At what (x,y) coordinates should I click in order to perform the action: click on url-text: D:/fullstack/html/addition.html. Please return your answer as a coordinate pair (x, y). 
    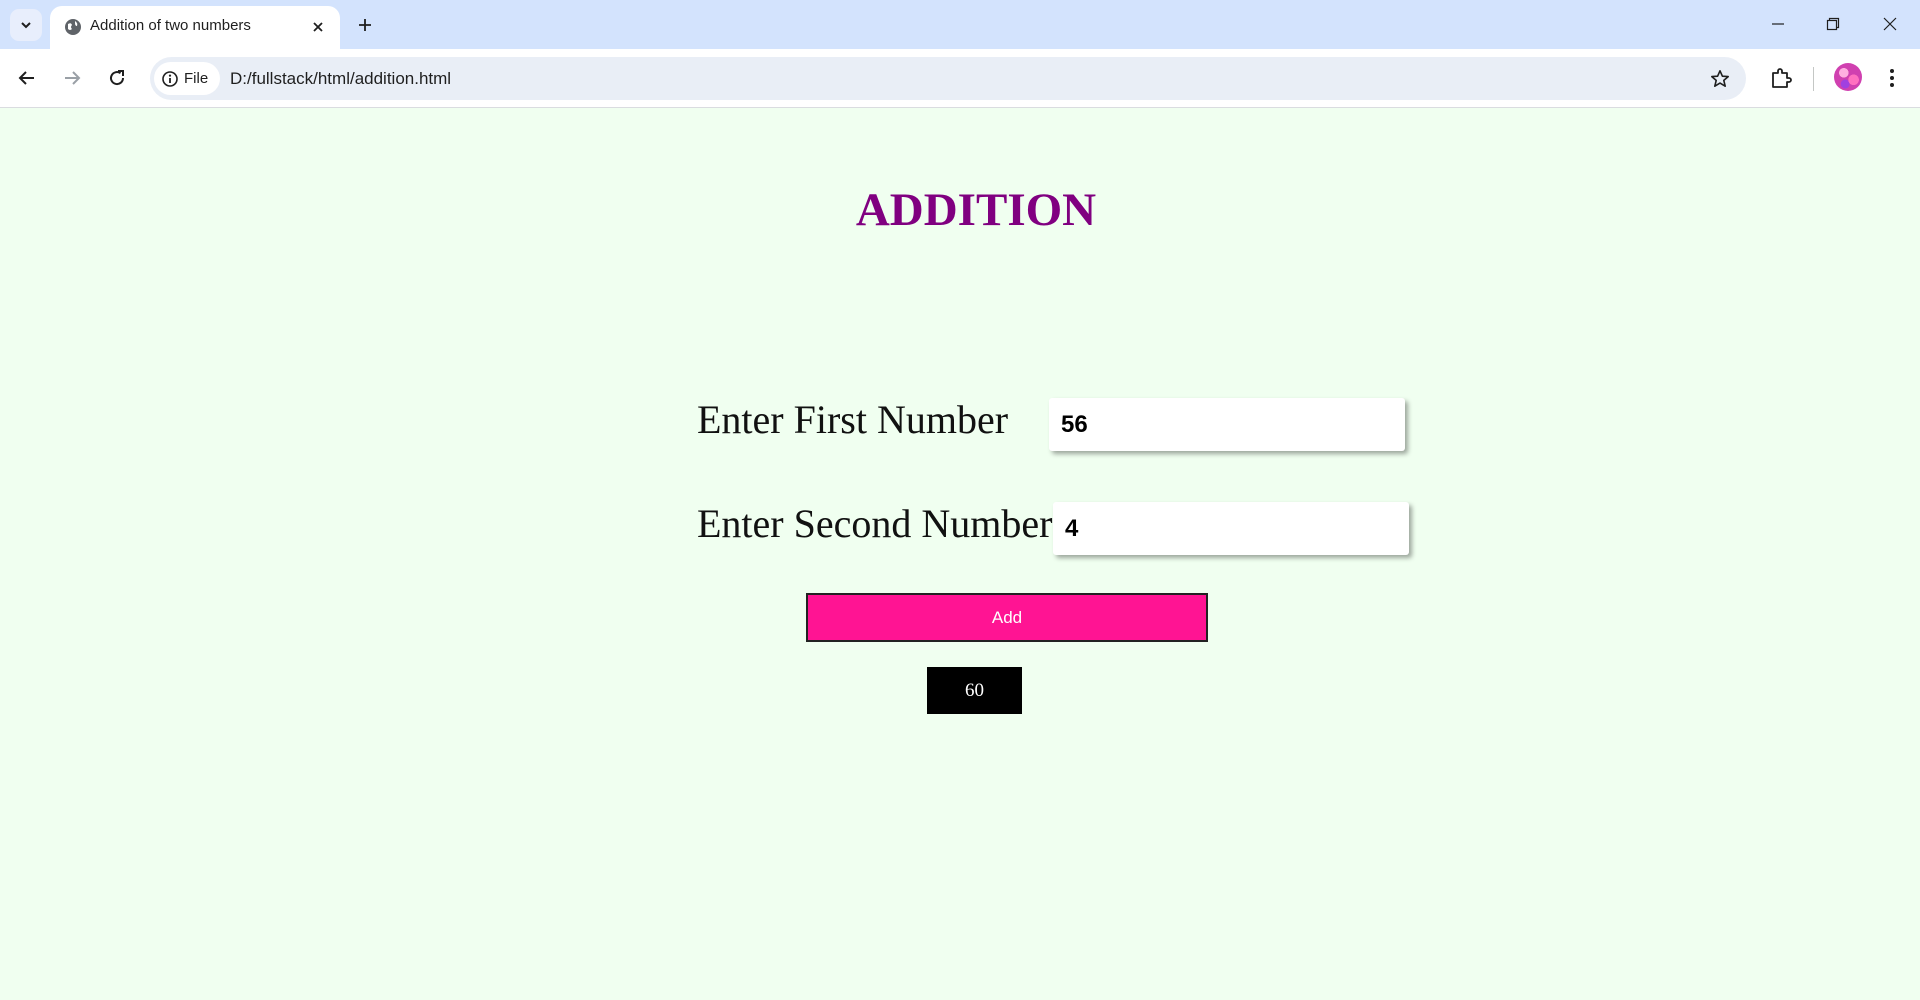
    Looking at the image, I should click on (340, 79).